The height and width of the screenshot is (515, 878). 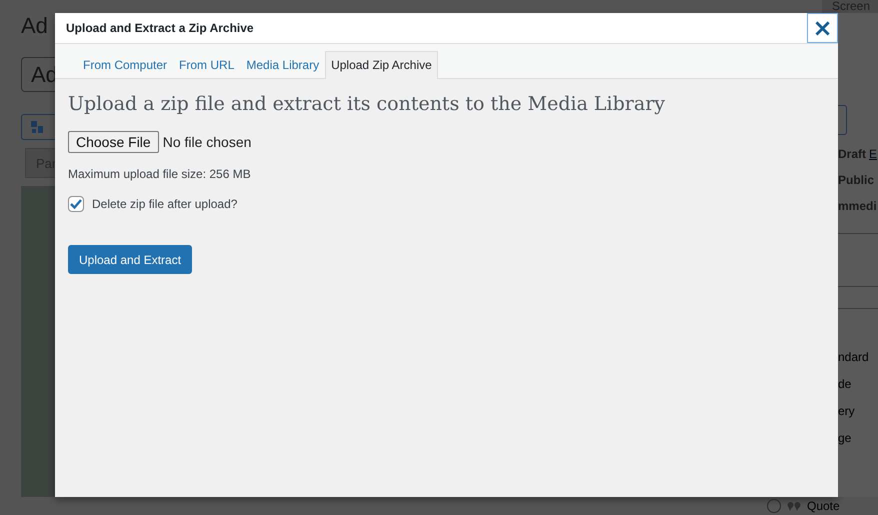 I want to click on modal-tab: From Computer, so click(x=125, y=65).